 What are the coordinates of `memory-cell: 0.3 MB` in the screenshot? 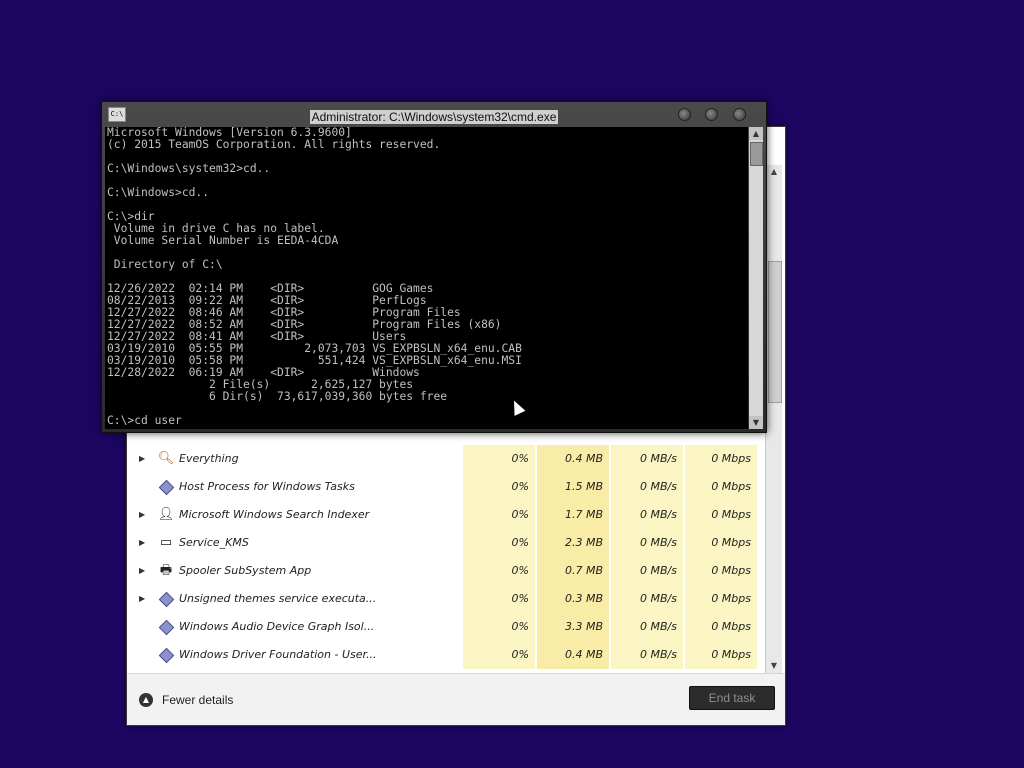 It's located at (573, 599).